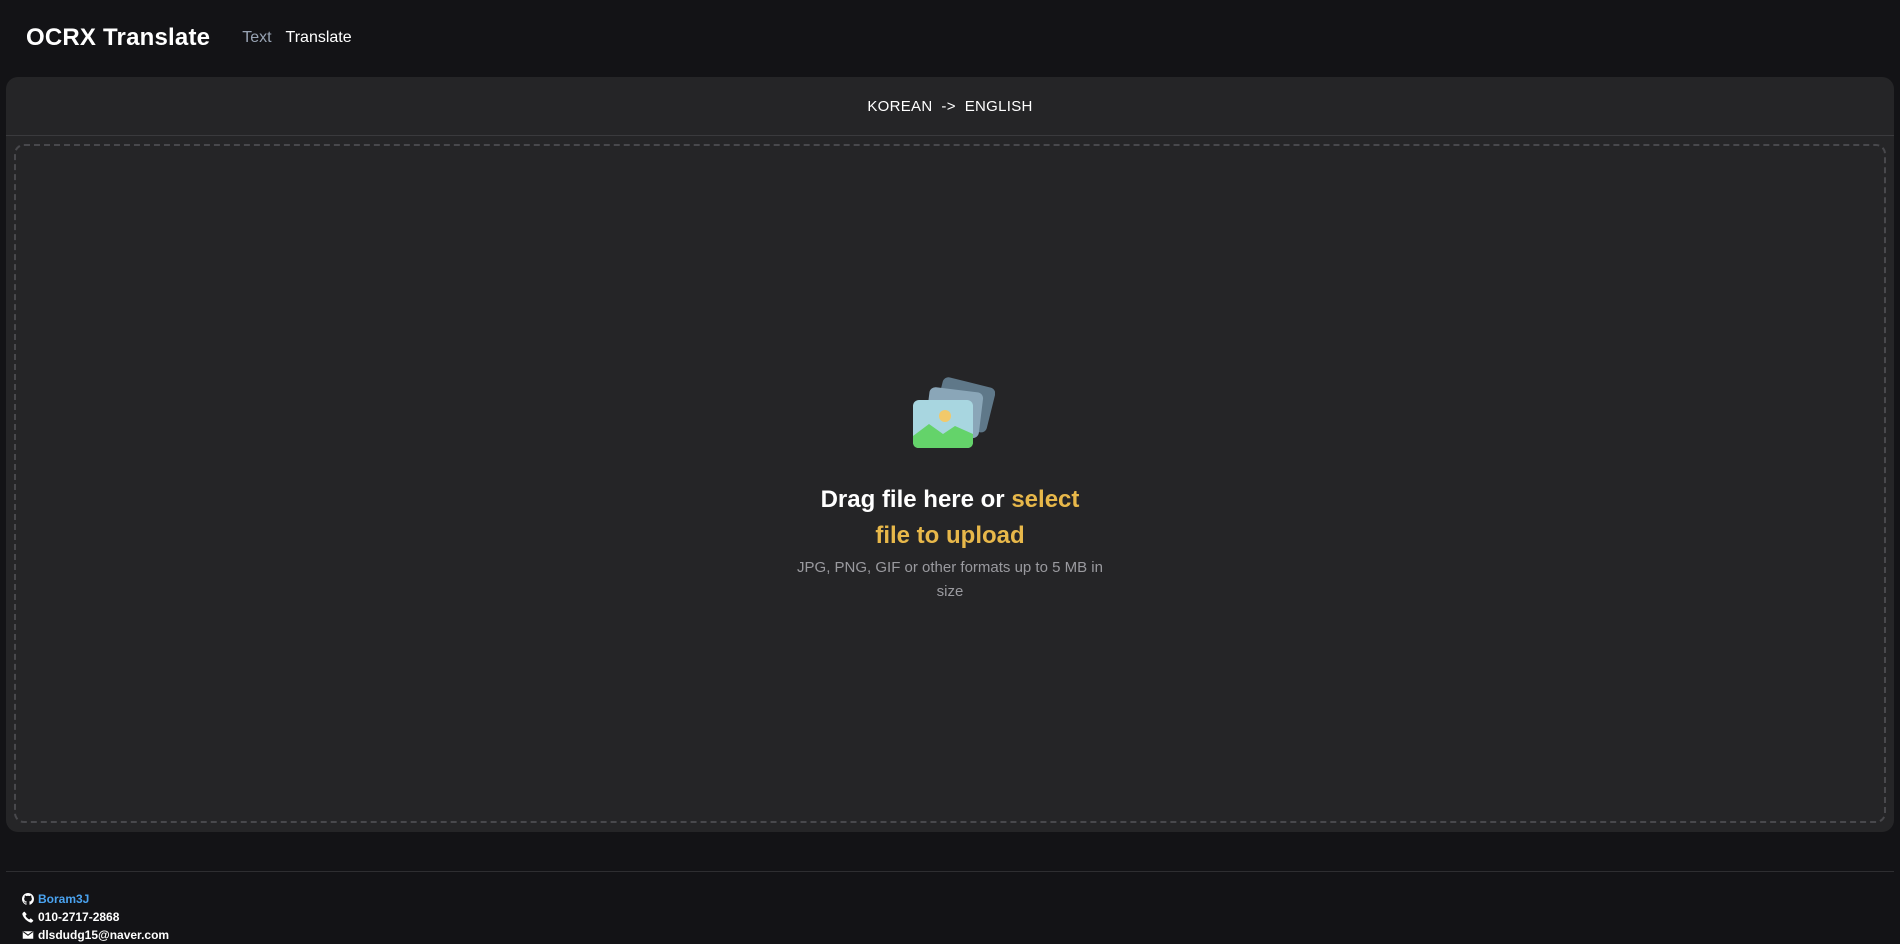 The width and height of the screenshot is (1900, 944). What do you see at coordinates (916, 499) in the screenshot?
I see `dropzone-title-prefix: Drag file here or` at bounding box center [916, 499].